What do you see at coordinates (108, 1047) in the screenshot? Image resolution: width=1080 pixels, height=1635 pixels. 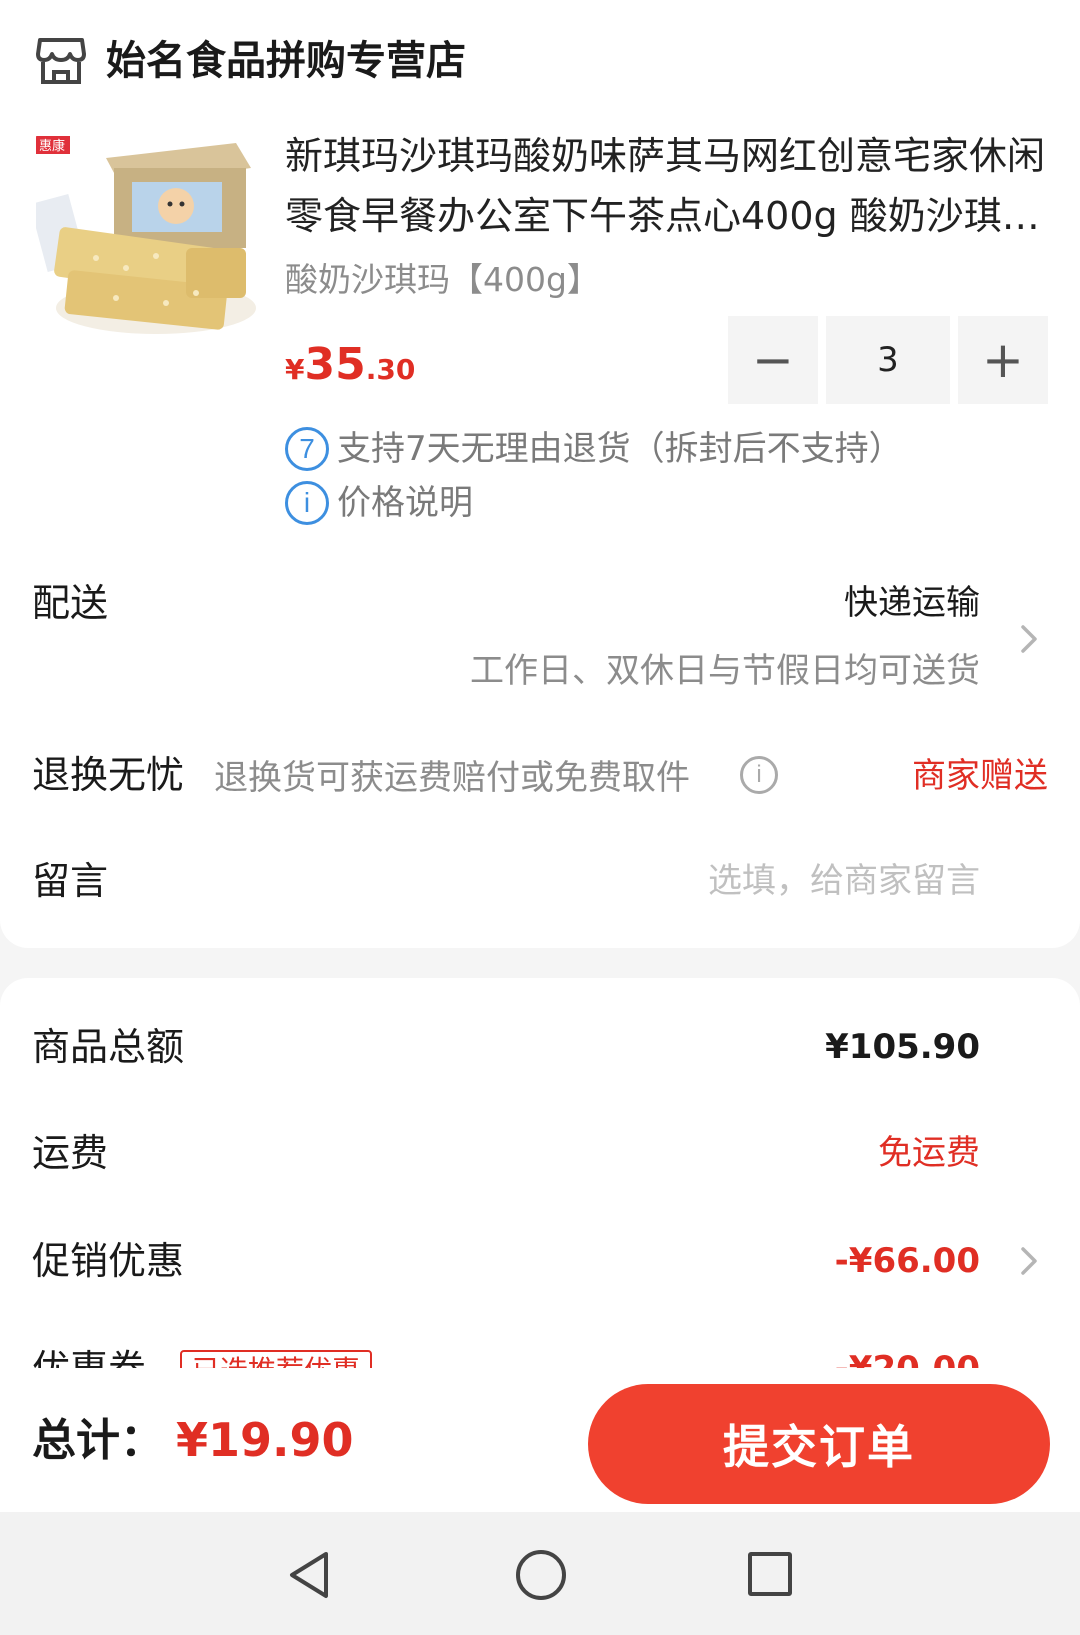 I see `goods-total-label: 商品总额` at bounding box center [108, 1047].